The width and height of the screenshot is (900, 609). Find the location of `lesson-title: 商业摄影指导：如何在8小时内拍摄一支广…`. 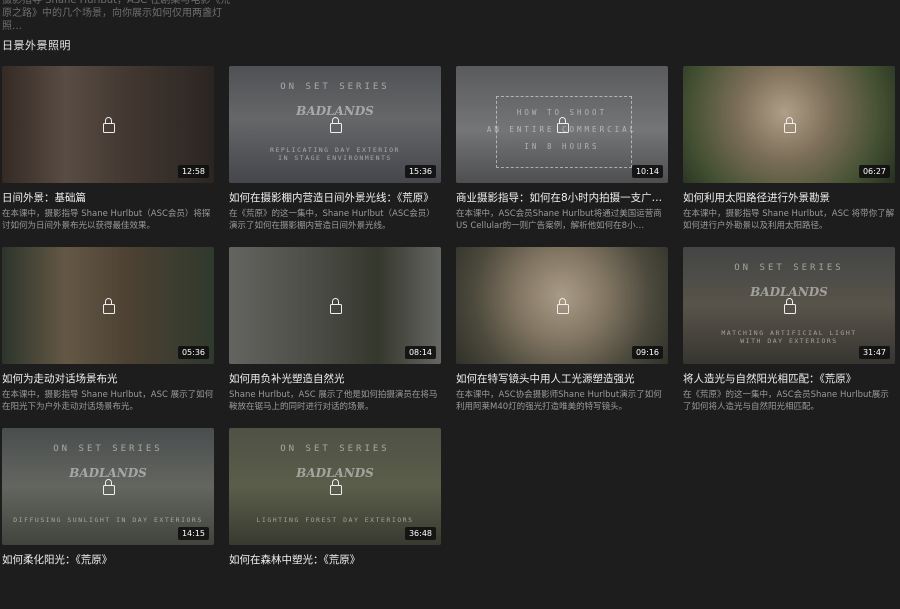

lesson-title: 商业摄影指导：如何在8小时内拍摄一支广… is located at coordinates (562, 197).